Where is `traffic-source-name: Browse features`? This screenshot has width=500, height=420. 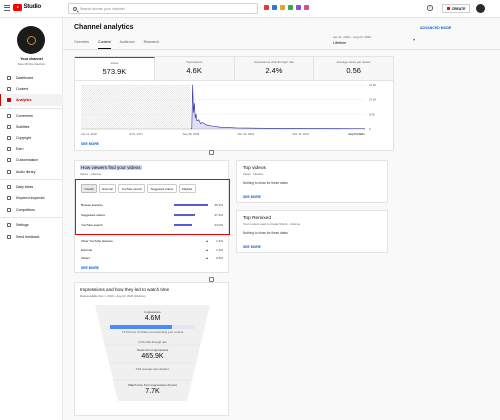
traffic-source-name: Browse features is located at coordinates (92, 205).